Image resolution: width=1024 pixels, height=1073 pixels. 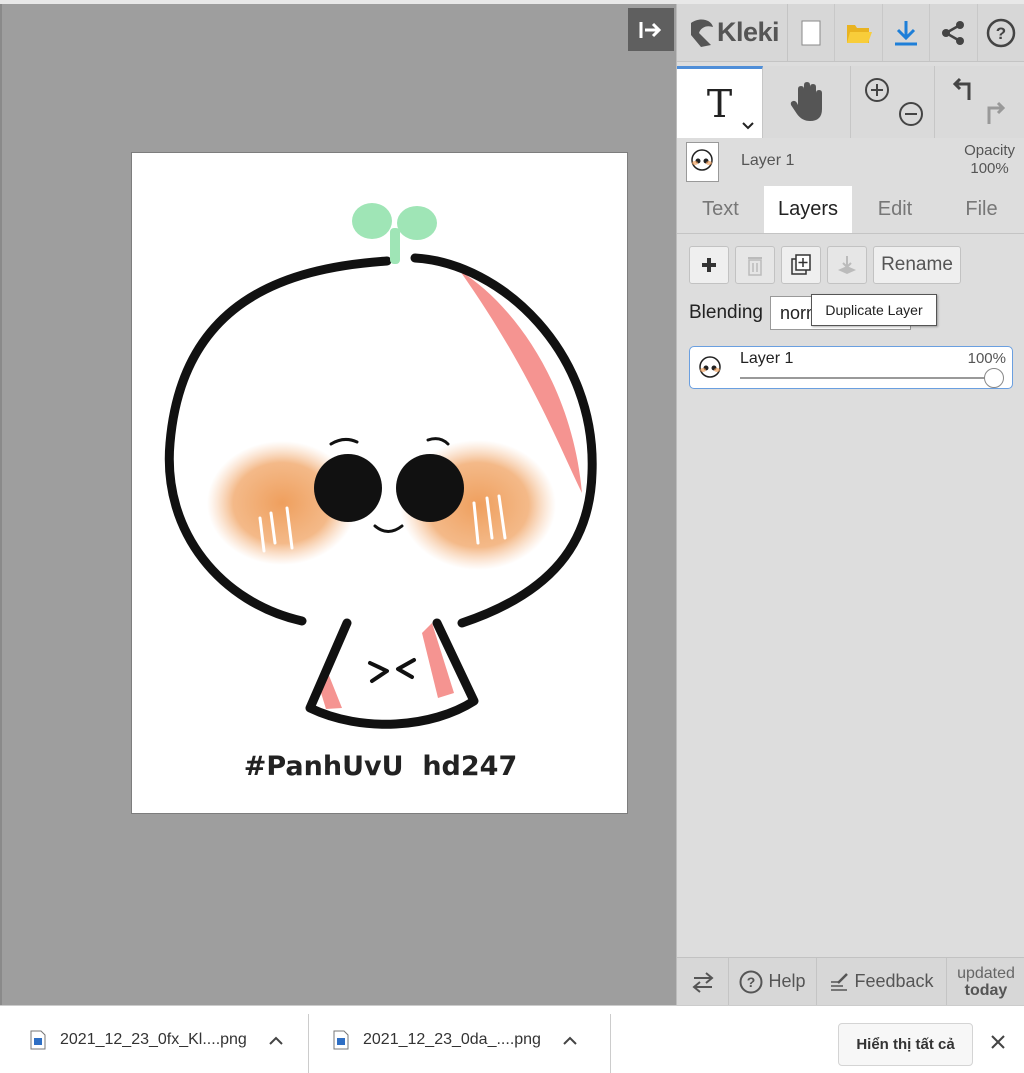 What do you see at coordinates (380, 766) in the screenshot?
I see `drawing-caption: #PanhUvU hd247` at bounding box center [380, 766].